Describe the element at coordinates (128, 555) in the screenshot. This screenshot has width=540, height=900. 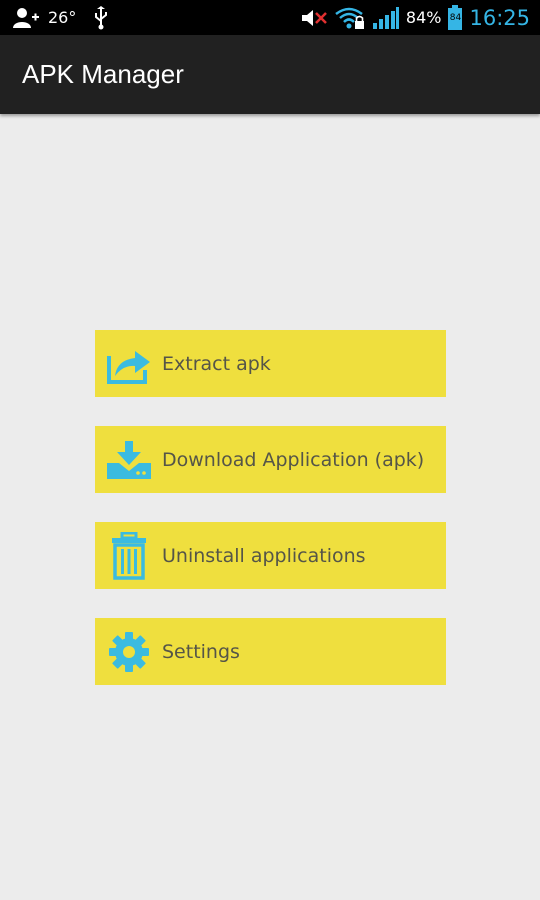
I see `trash-icon` at that location.